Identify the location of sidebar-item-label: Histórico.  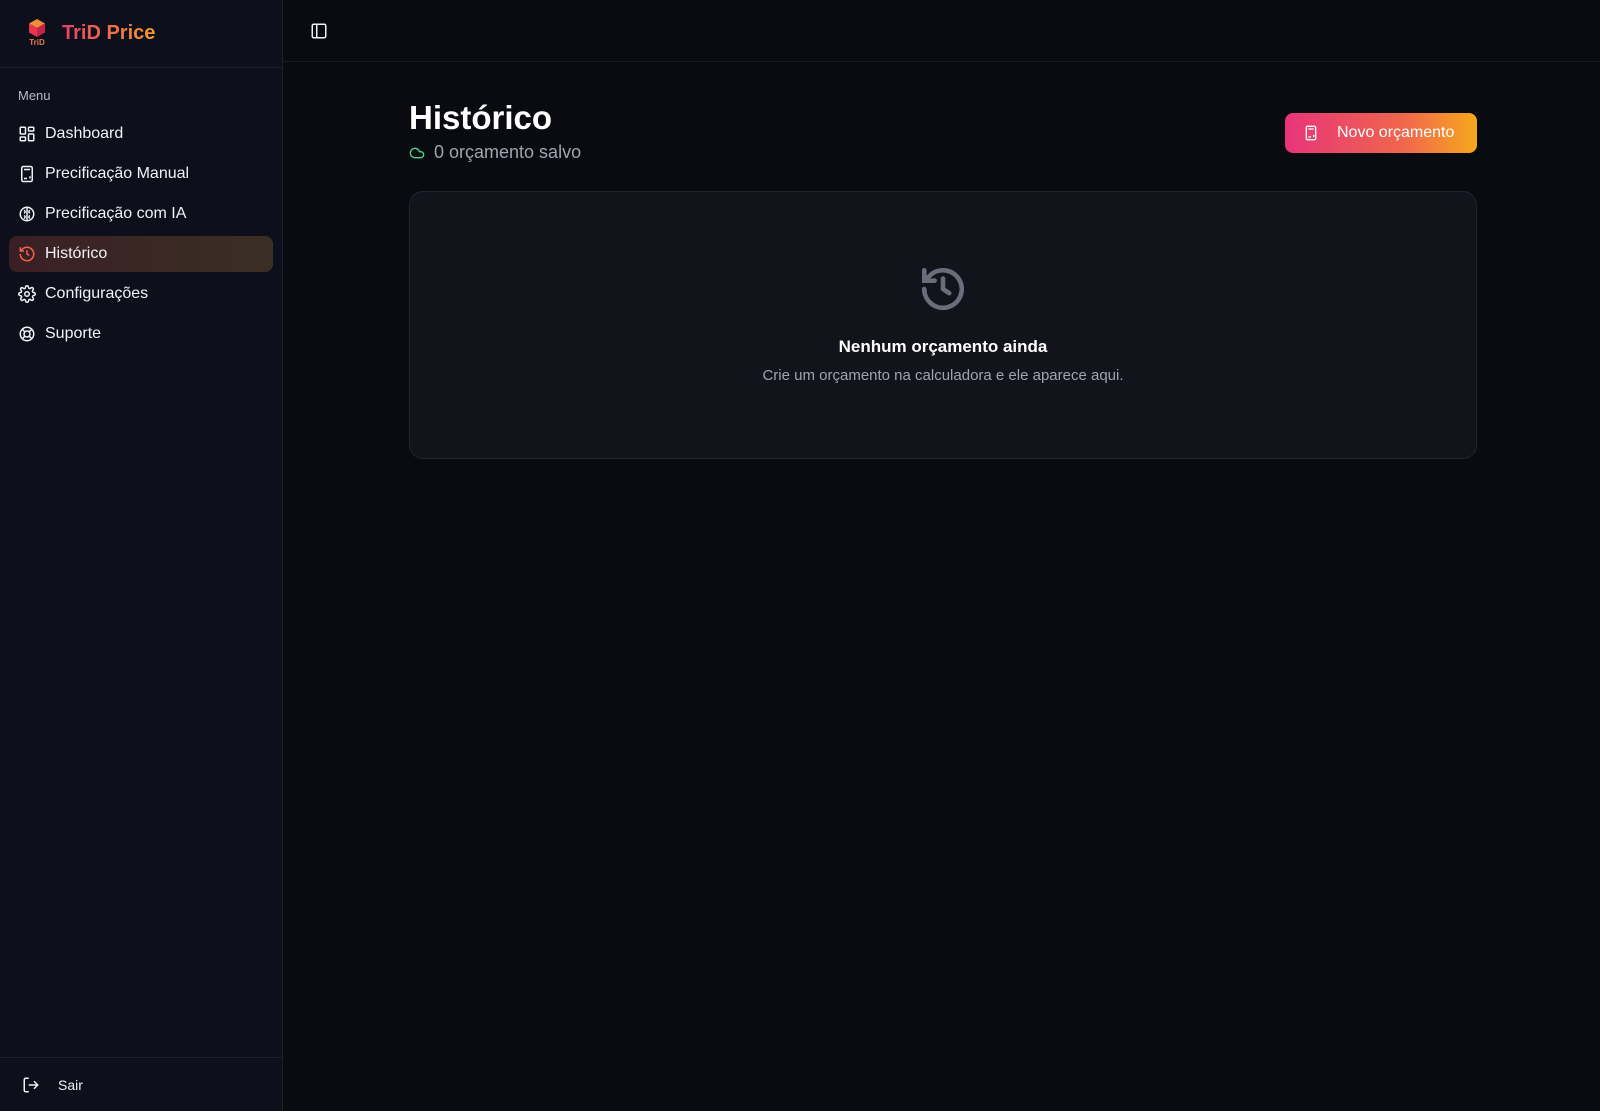
(76, 253).